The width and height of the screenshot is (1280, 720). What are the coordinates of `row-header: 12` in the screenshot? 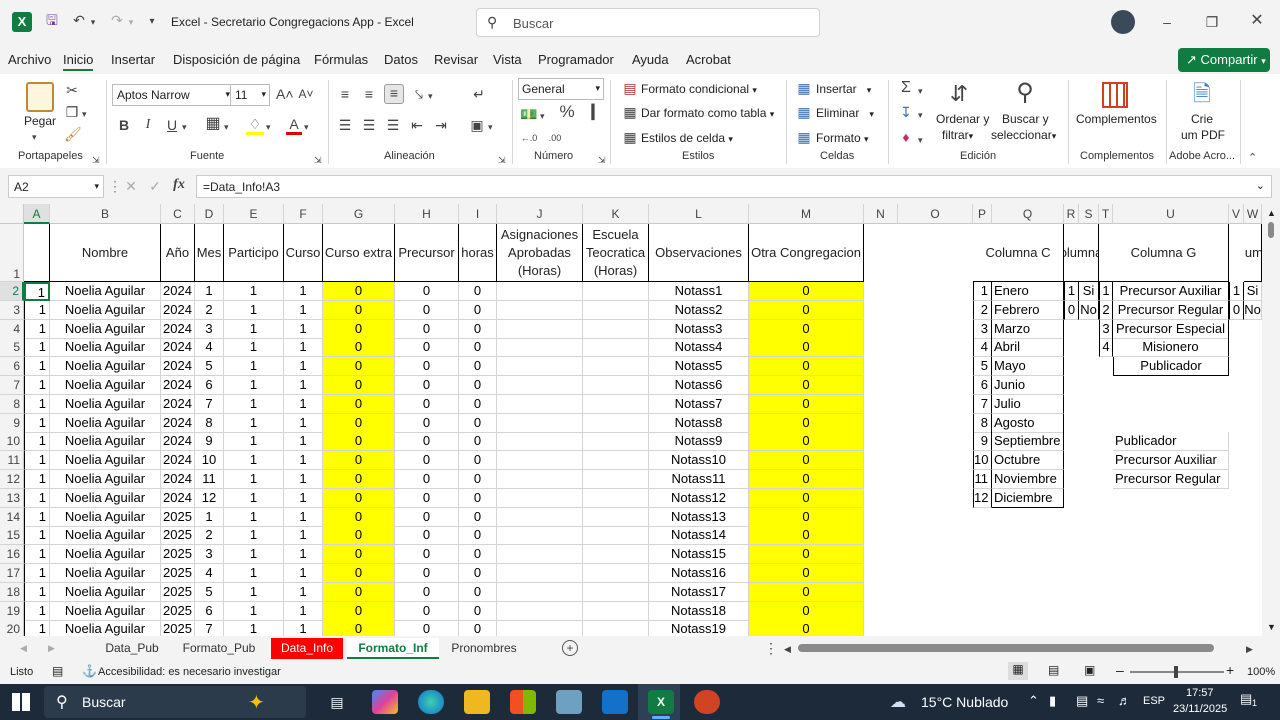 It's located at (12, 479).